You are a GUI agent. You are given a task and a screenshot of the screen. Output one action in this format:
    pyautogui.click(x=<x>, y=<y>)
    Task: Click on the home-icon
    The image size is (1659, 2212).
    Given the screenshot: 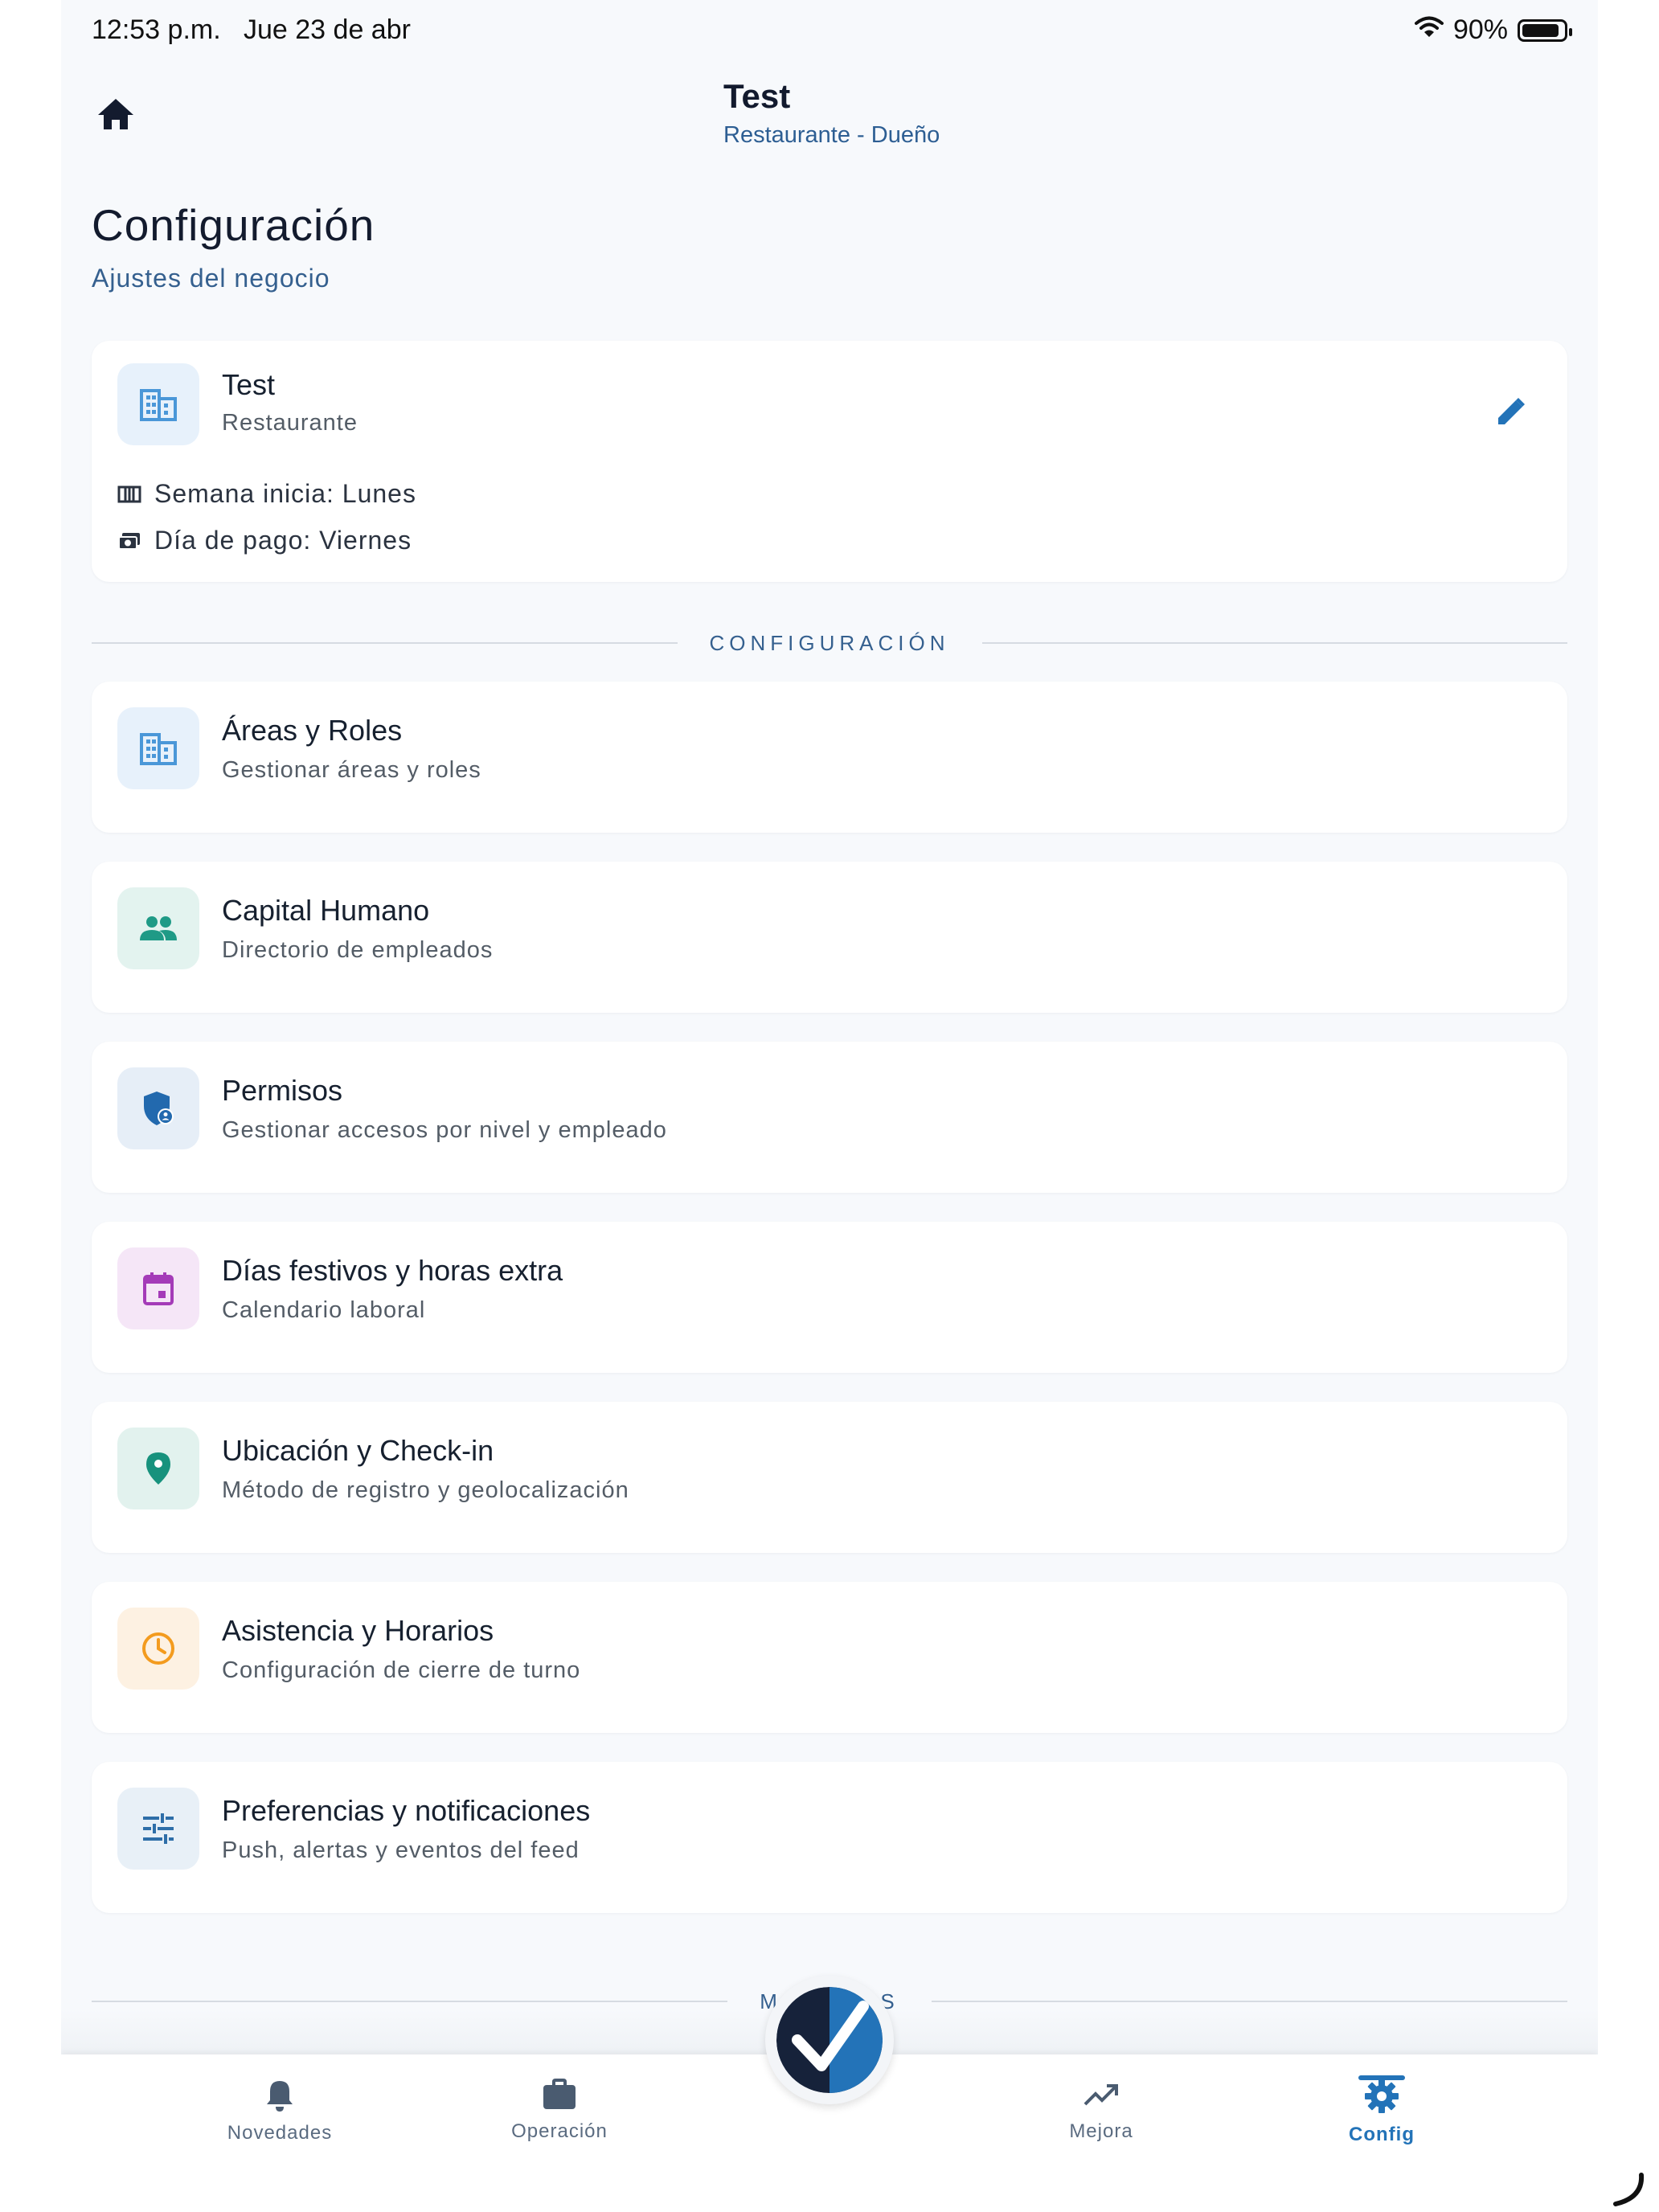 What is the action you would take?
    pyautogui.click(x=116, y=114)
    